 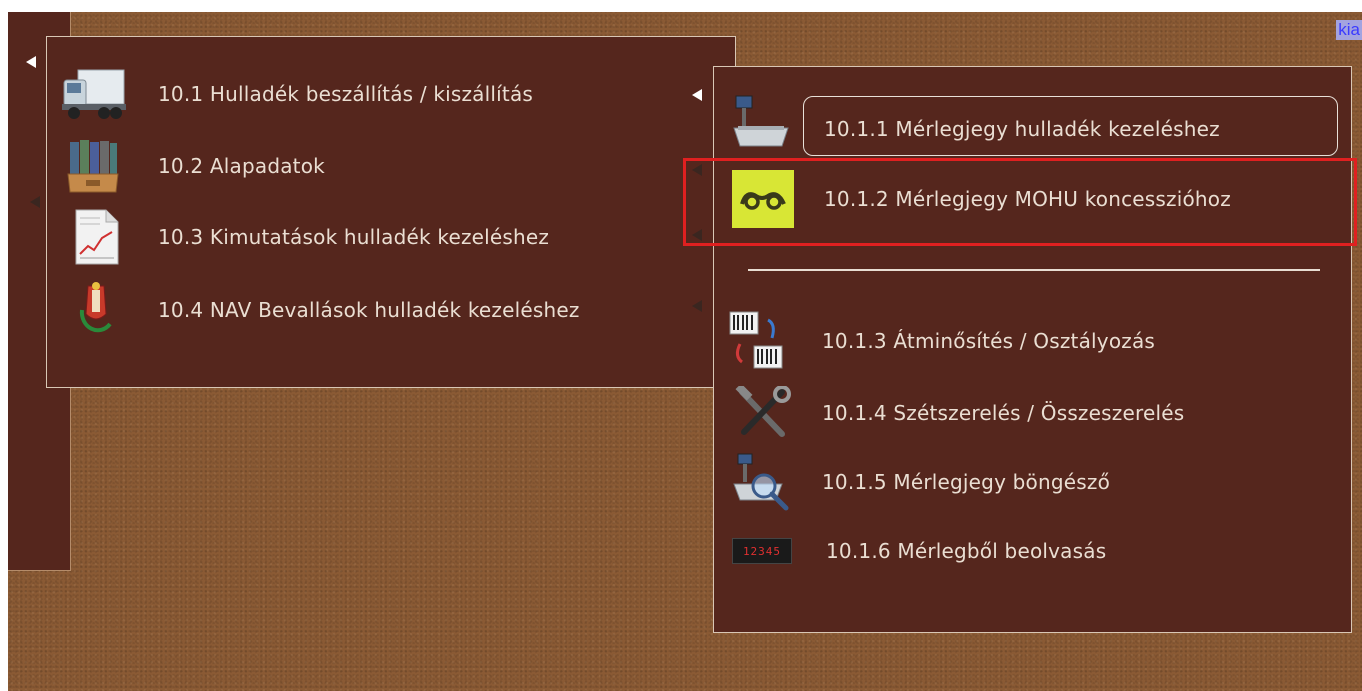 I want to click on left-strip, so click(x=4, y=345).